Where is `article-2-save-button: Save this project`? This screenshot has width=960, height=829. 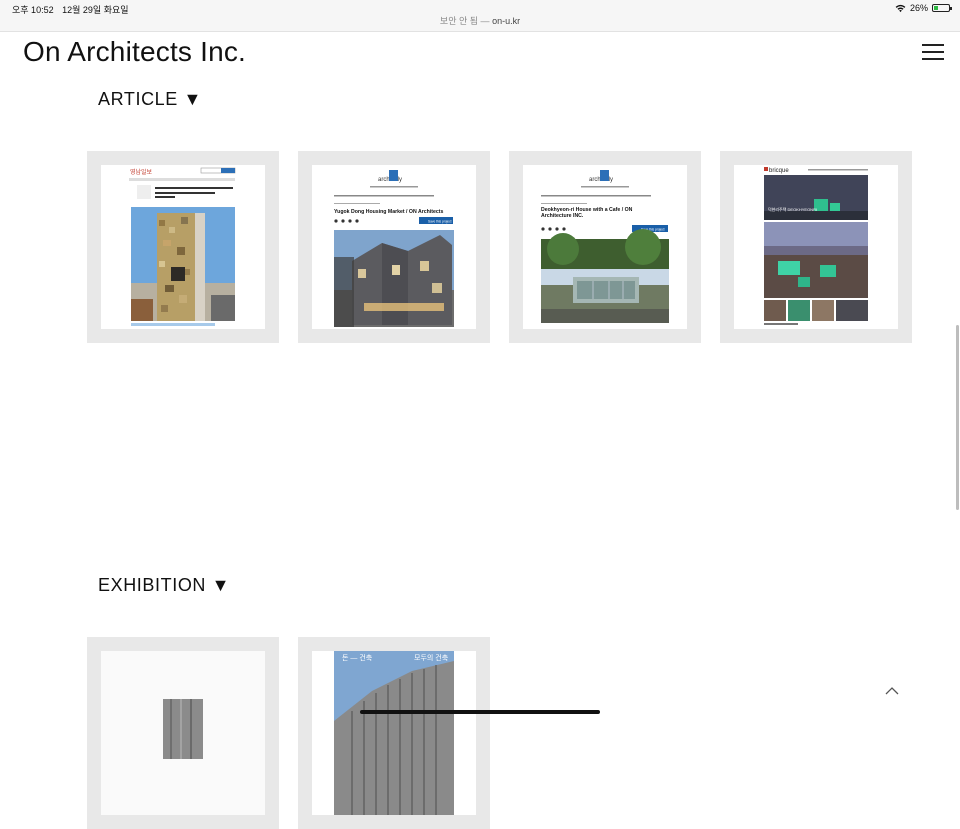 article-2-save-button: Save this project is located at coordinates (440, 222).